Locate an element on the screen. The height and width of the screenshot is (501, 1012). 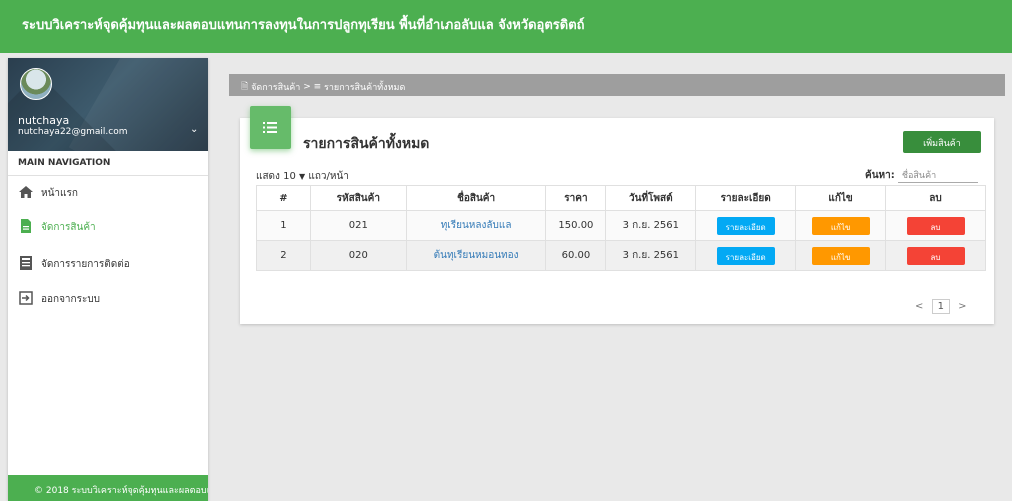
contacts-icon is located at coordinates (26, 263).